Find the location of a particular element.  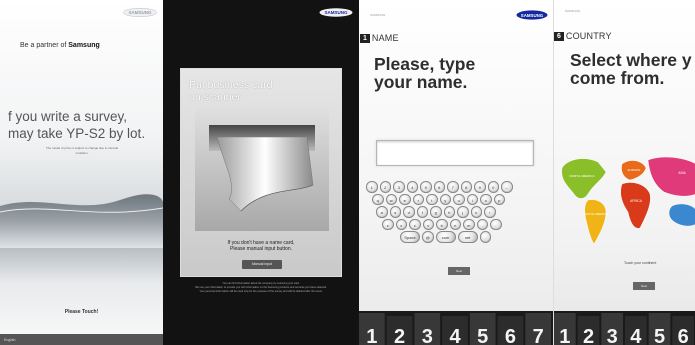

svg-text: AFRICA is located at coordinates (636, 201).